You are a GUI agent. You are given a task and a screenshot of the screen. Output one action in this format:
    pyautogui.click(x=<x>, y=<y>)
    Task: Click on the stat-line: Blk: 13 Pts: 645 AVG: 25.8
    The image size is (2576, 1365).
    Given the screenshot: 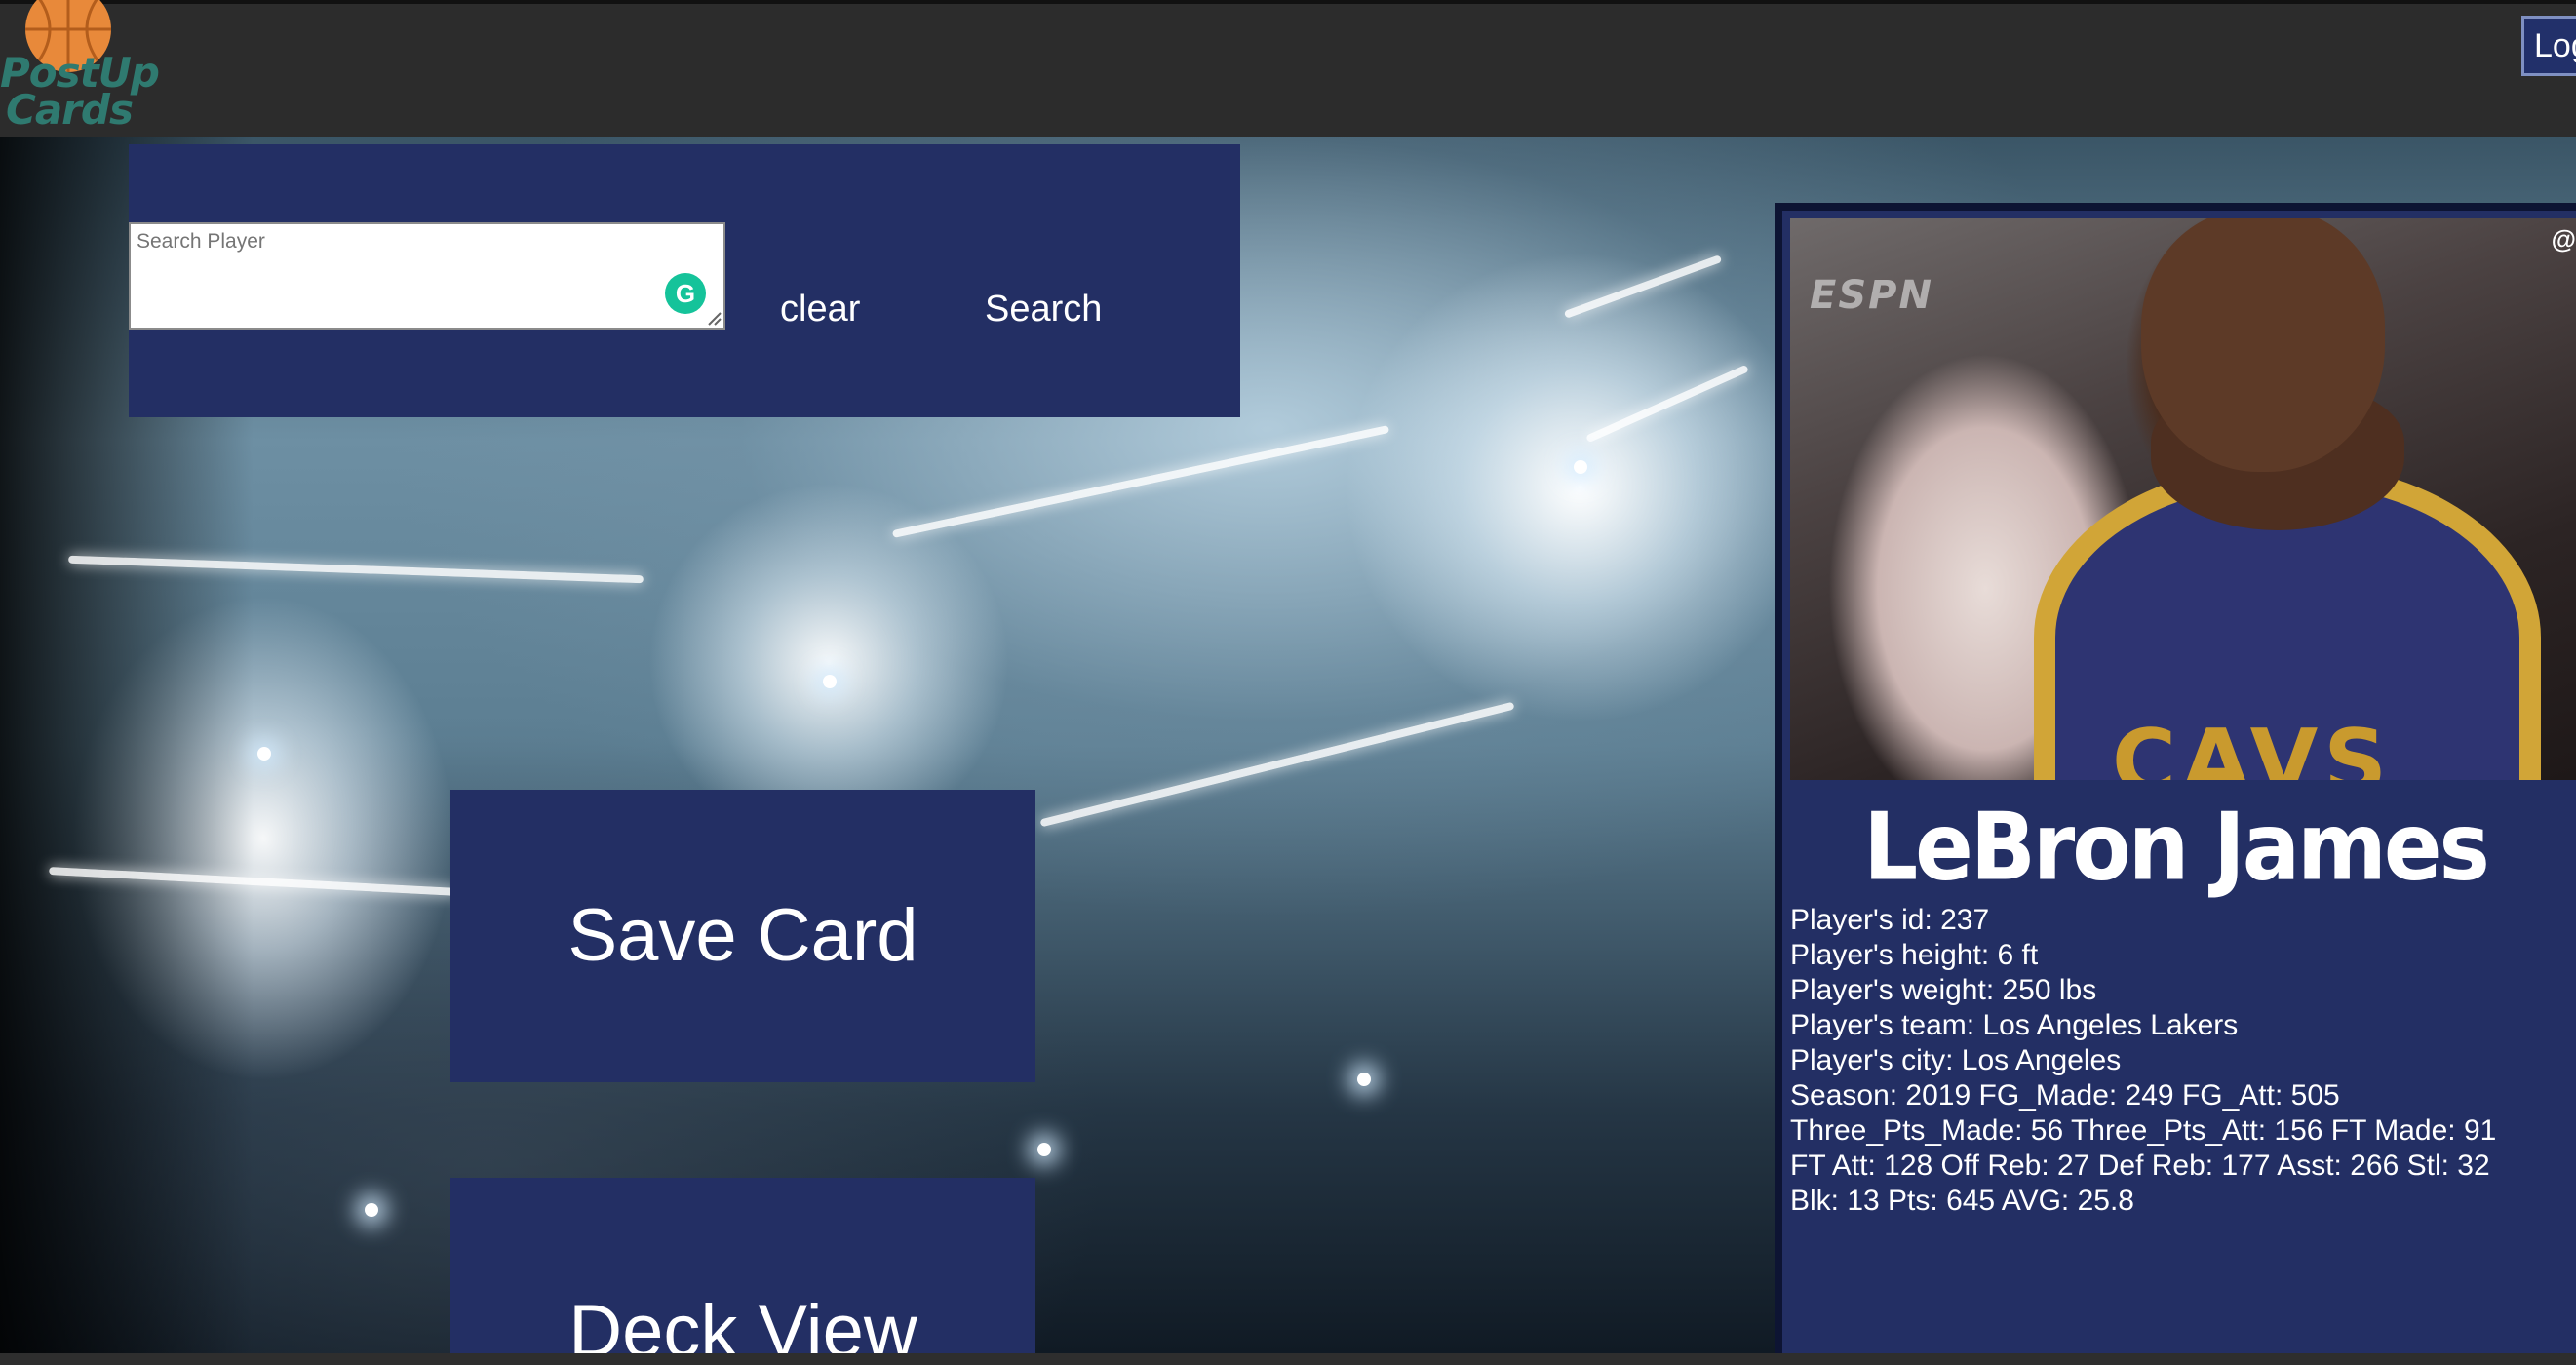 What is the action you would take?
    pyautogui.click(x=1962, y=1201)
    